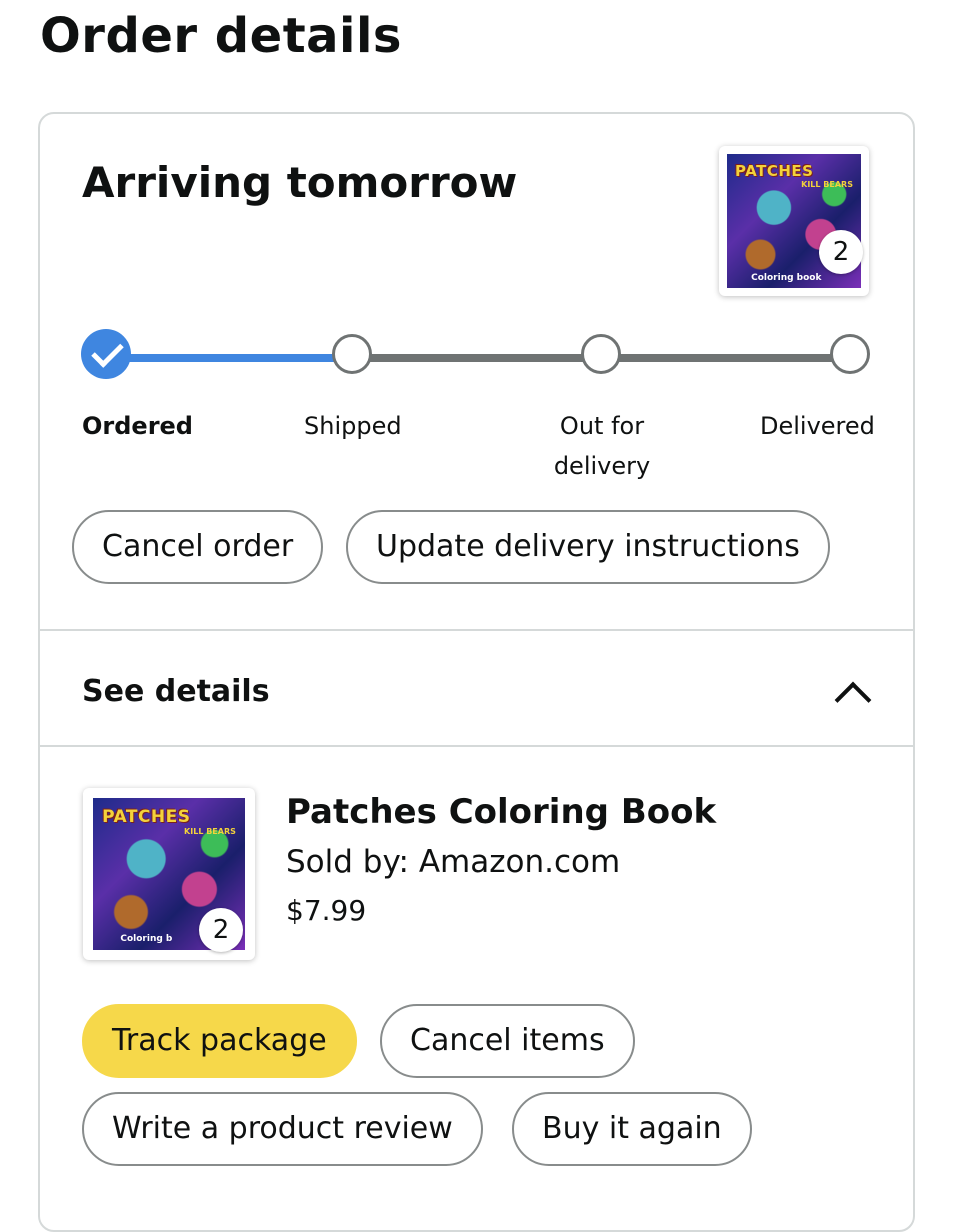 The height and width of the screenshot is (1232, 954). I want to click on step-out-for-delivery-dot, so click(601, 354).